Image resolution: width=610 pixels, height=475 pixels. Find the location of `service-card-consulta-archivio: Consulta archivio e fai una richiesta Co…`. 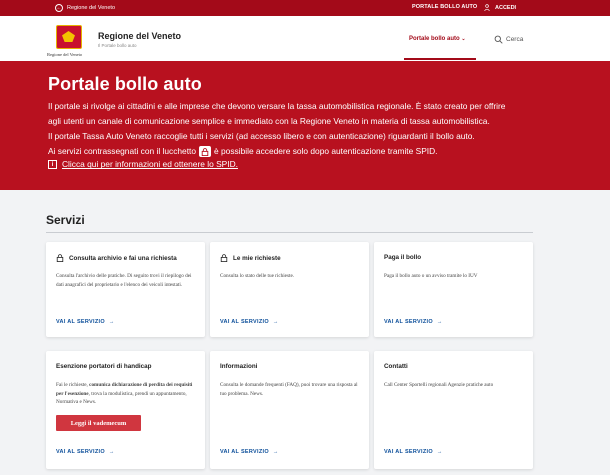

service-card-consulta-archivio: Consulta archivio e fai una richiesta Co… is located at coordinates (125, 289).